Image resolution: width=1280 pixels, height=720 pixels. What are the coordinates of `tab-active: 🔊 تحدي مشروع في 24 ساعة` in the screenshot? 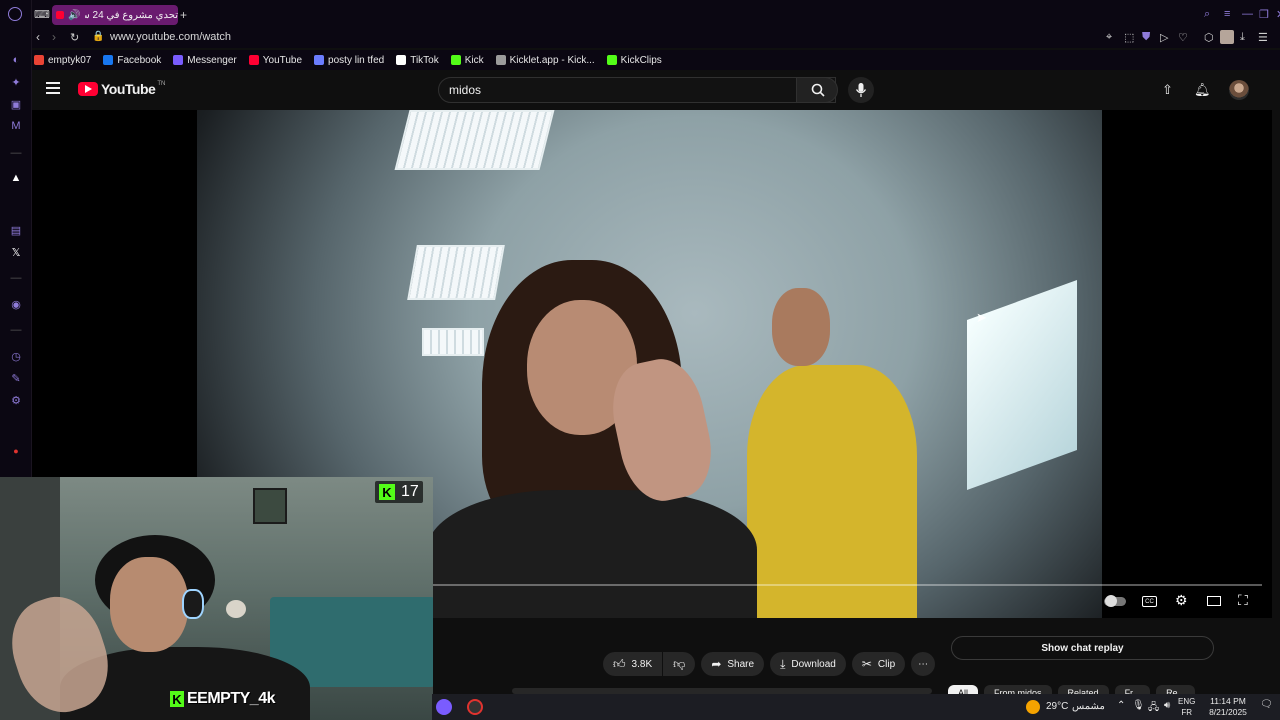 It's located at (115, 15).